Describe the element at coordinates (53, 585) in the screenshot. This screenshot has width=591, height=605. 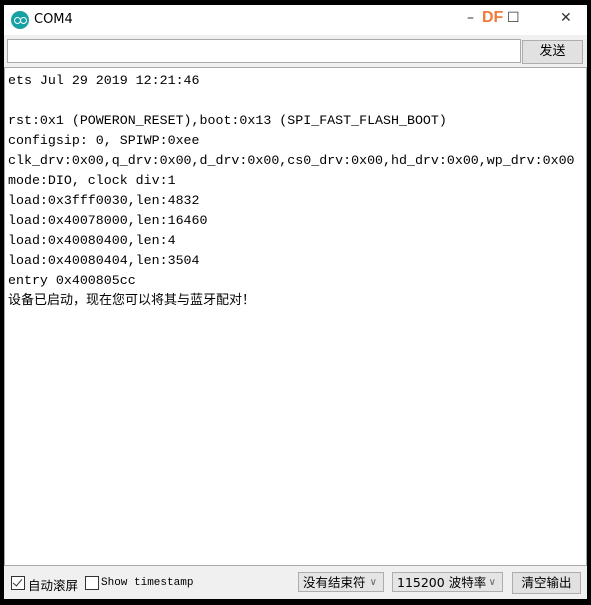
I see `autoscroll-label: 自动滚屏` at that location.